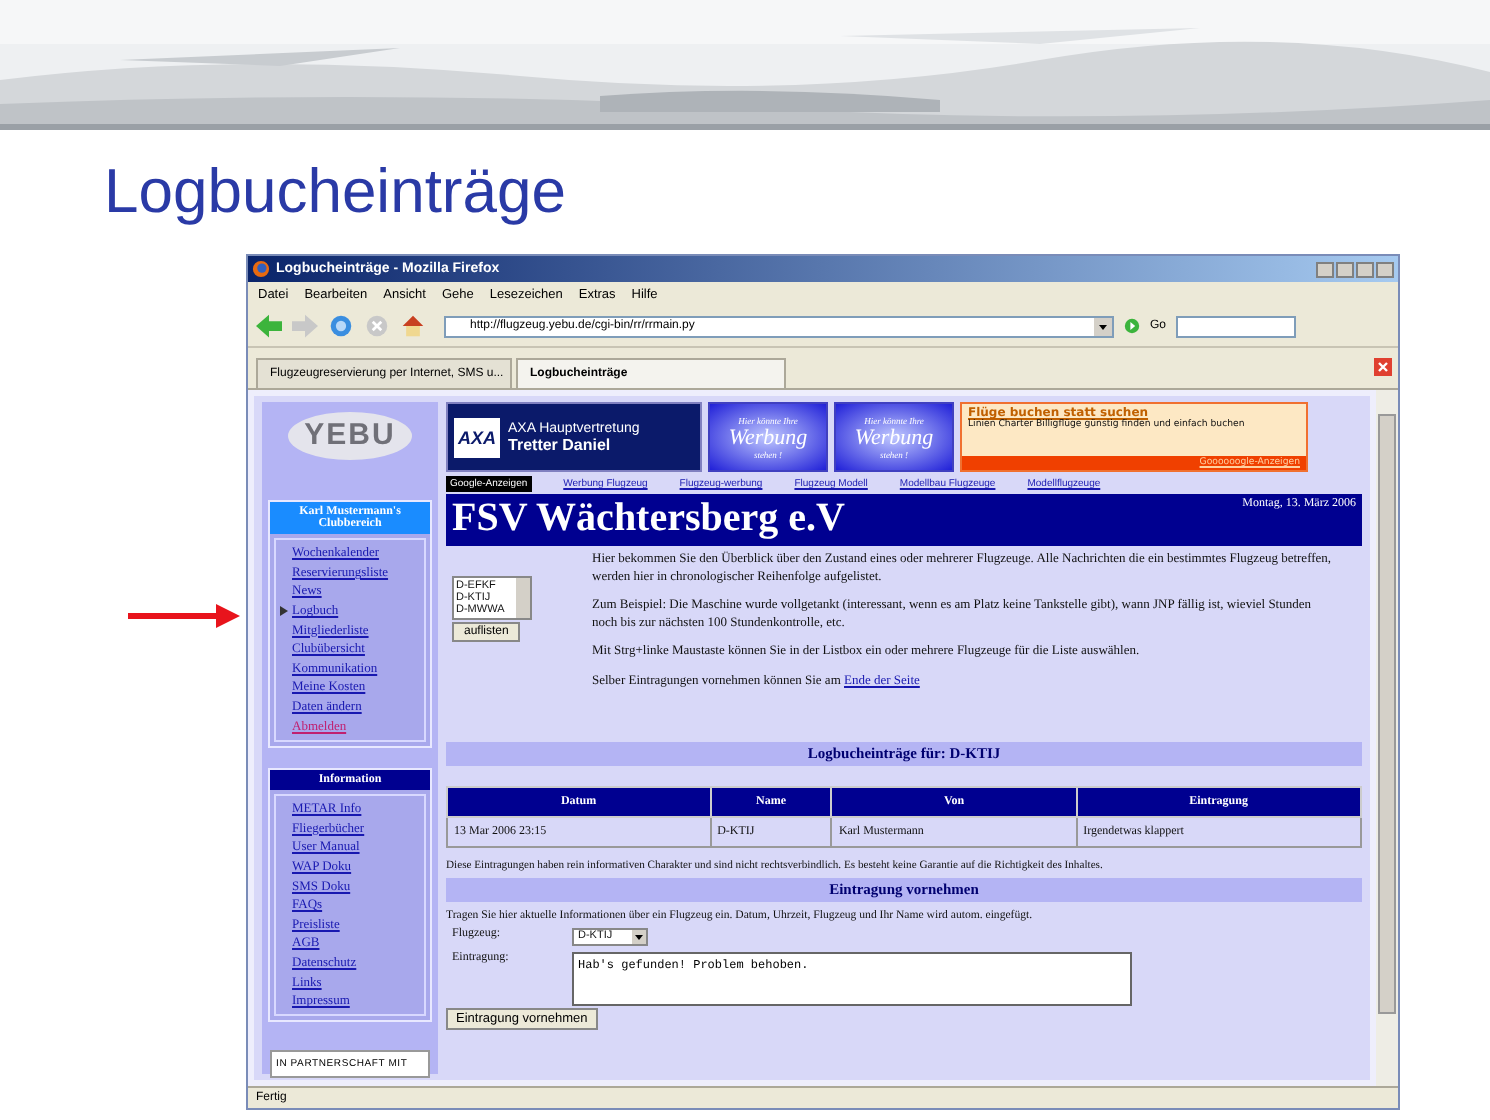 Image resolution: width=1490 pixels, height=1120 pixels. Describe the element at coordinates (1236, 326) in the screenshot. I see `search-field` at that location.